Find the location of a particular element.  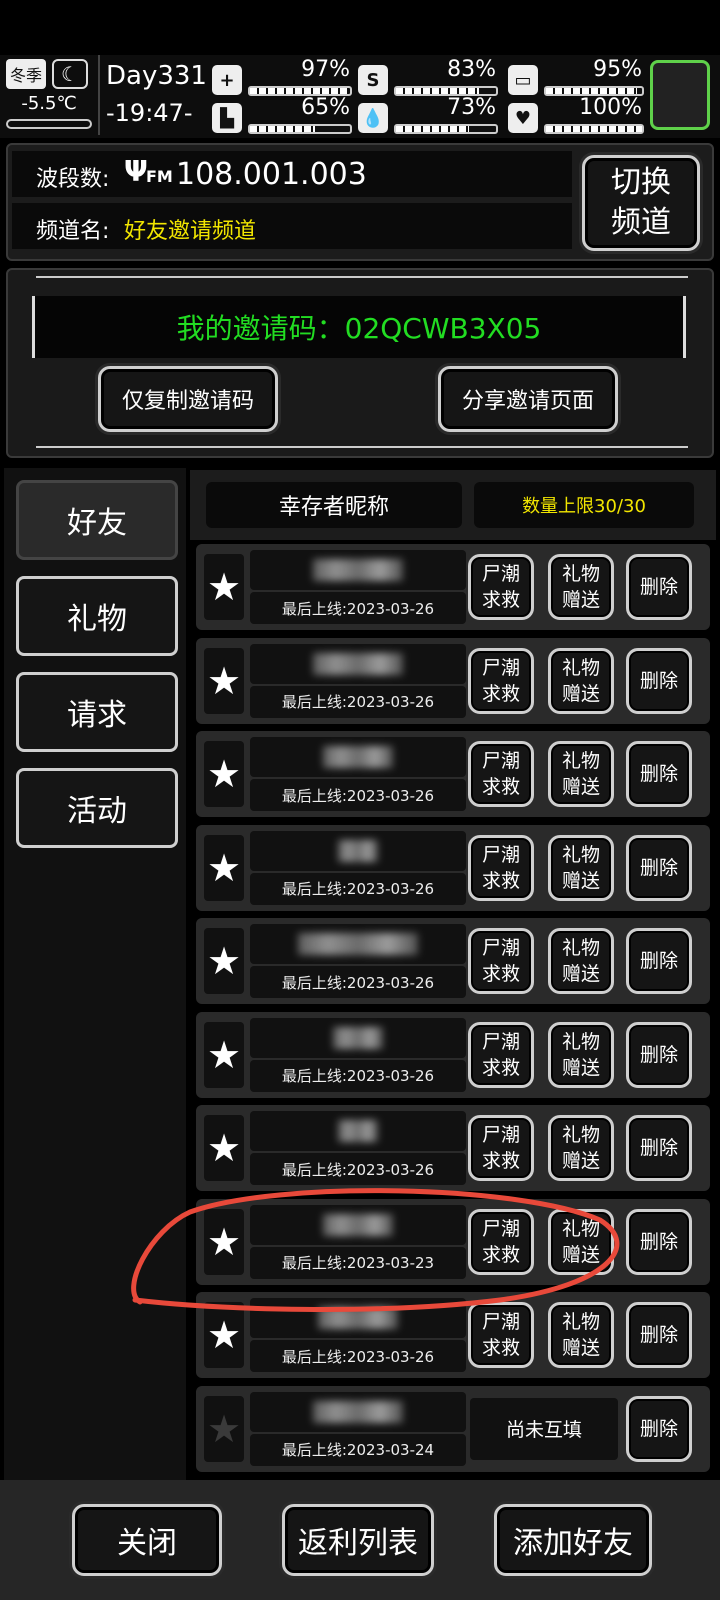

moon-icon: ☾ is located at coordinates (70, 74).